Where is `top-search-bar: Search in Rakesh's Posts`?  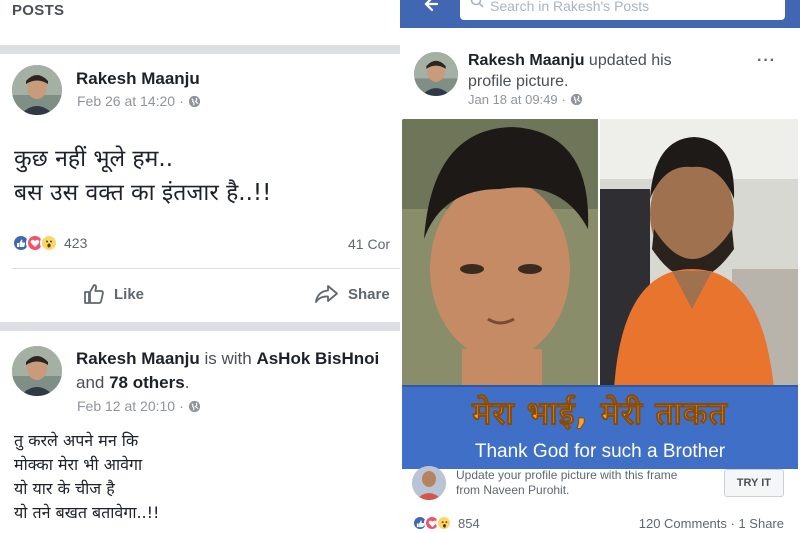
top-search-bar: Search in Rakesh's Posts is located at coordinates (600, 14).